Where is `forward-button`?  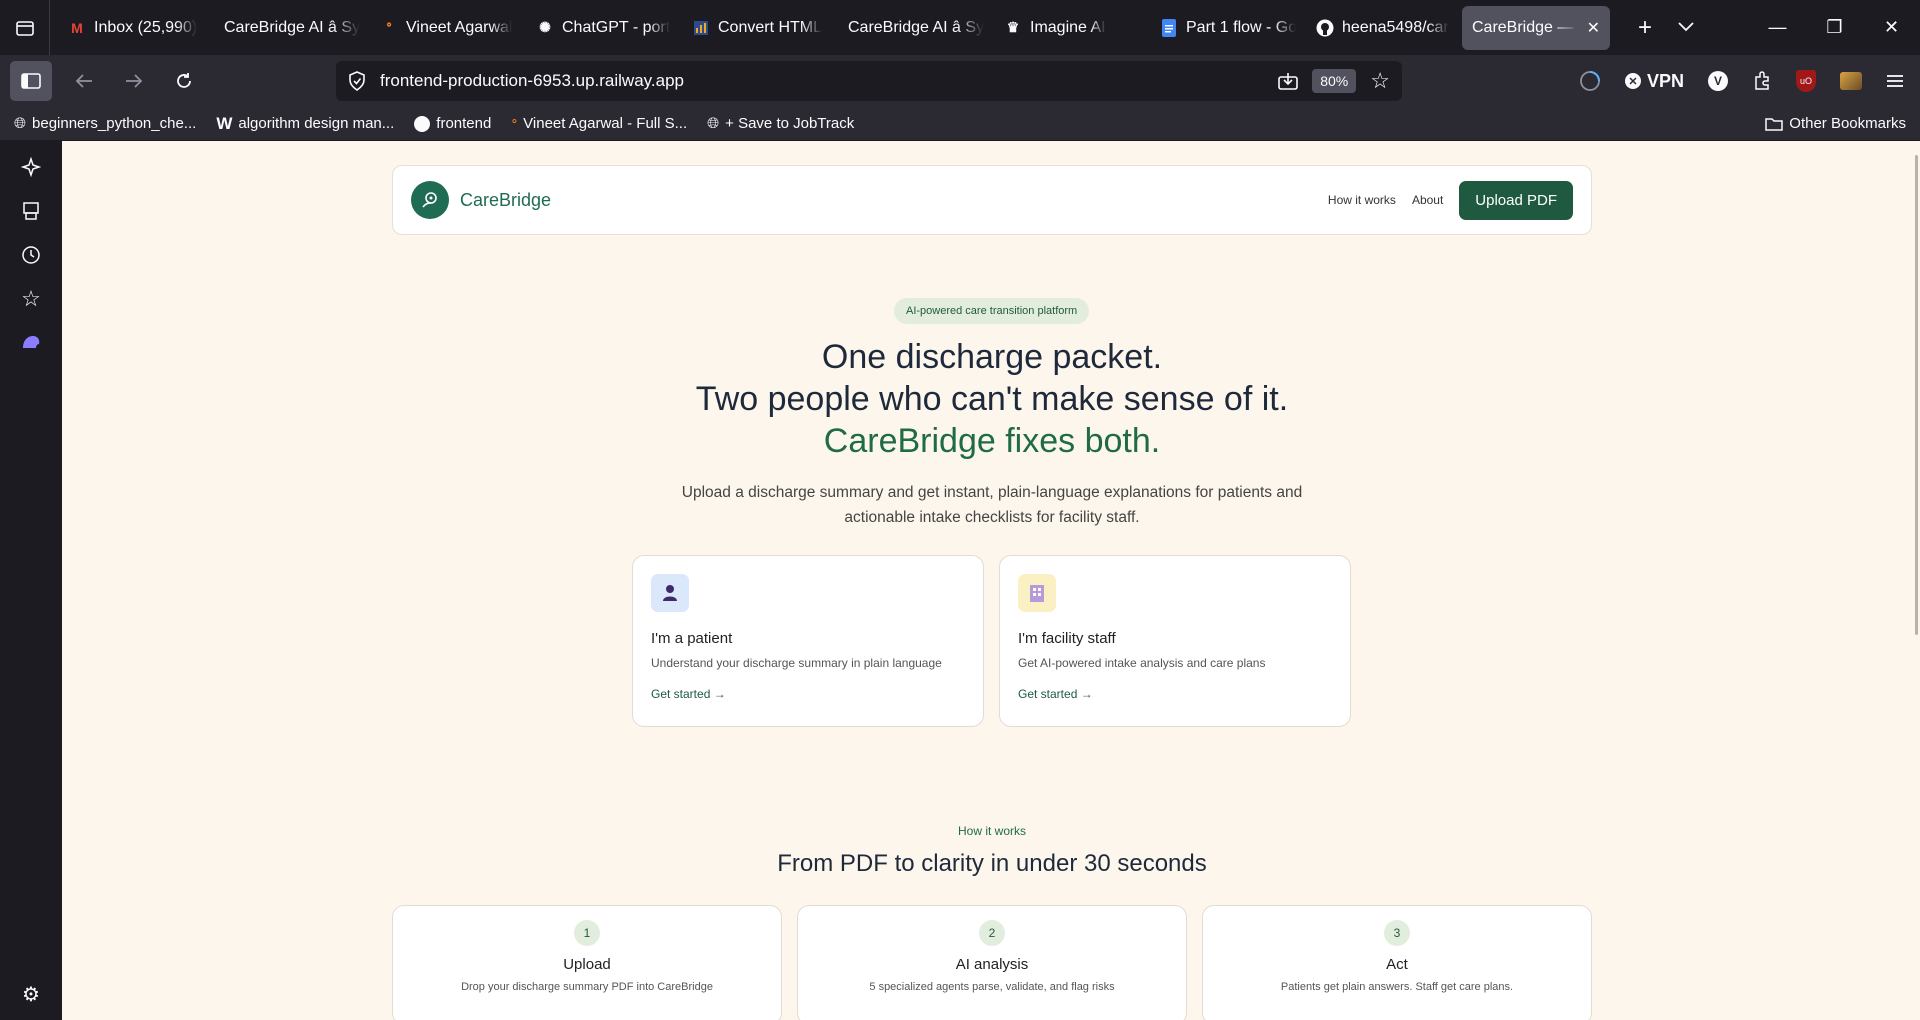
forward-button is located at coordinates (134, 81).